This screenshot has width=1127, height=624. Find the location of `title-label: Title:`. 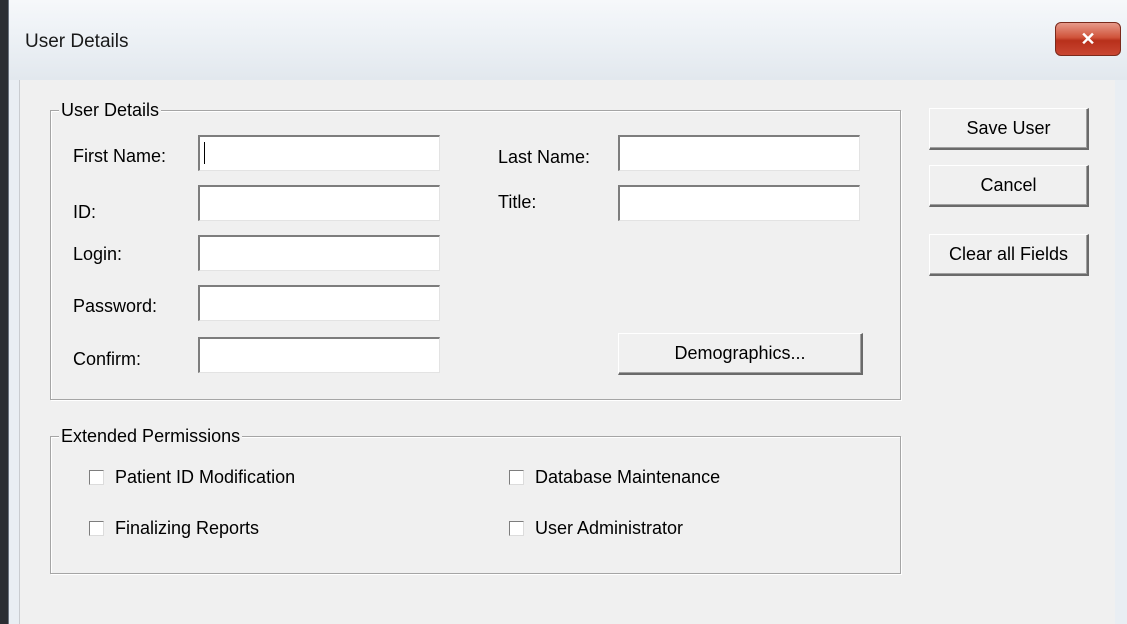

title-label: Title: is located at coordinates (517, 202).